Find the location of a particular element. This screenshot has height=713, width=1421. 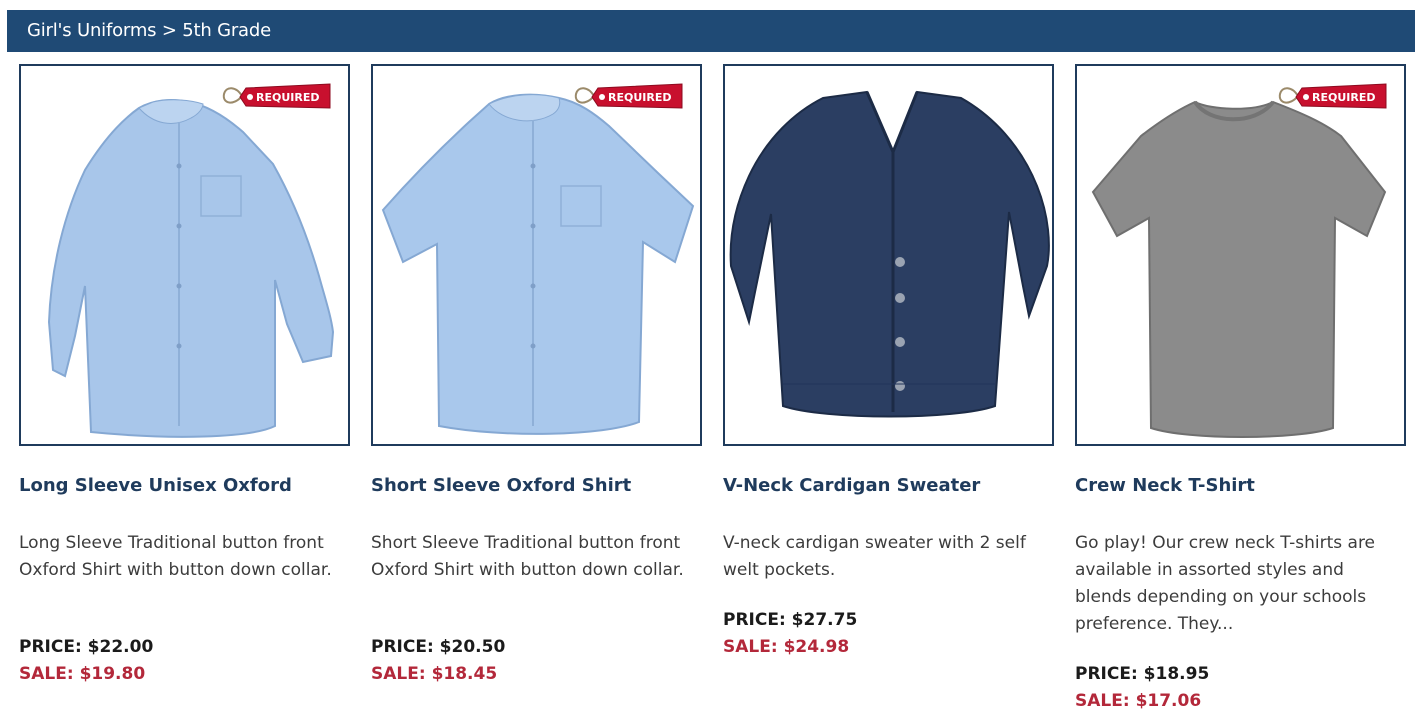

product-title: V-Neck Cardigan Sweater is located at coordinates (893, 485).